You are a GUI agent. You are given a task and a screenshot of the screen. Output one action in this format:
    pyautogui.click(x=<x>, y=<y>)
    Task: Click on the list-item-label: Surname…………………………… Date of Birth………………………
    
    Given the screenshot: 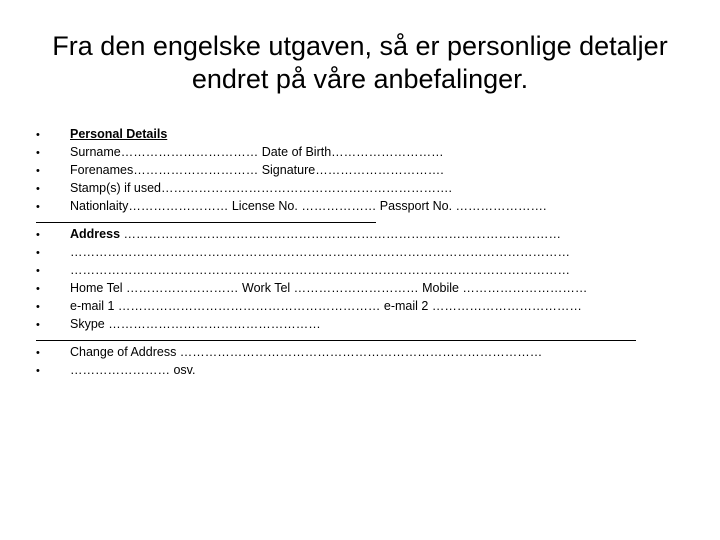 What is the action you would take?
    pyautogui.click(x=257, y=152)
    